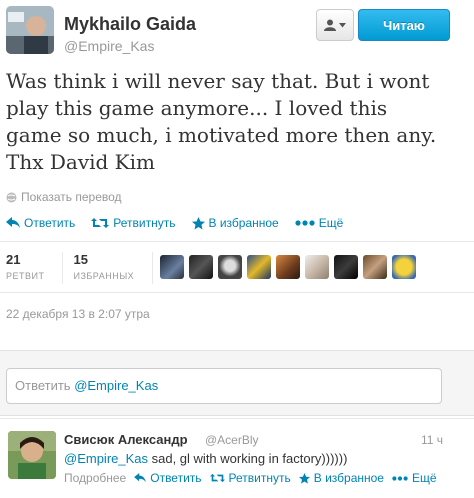  I want to click on globe-icon, so click(11, 197).